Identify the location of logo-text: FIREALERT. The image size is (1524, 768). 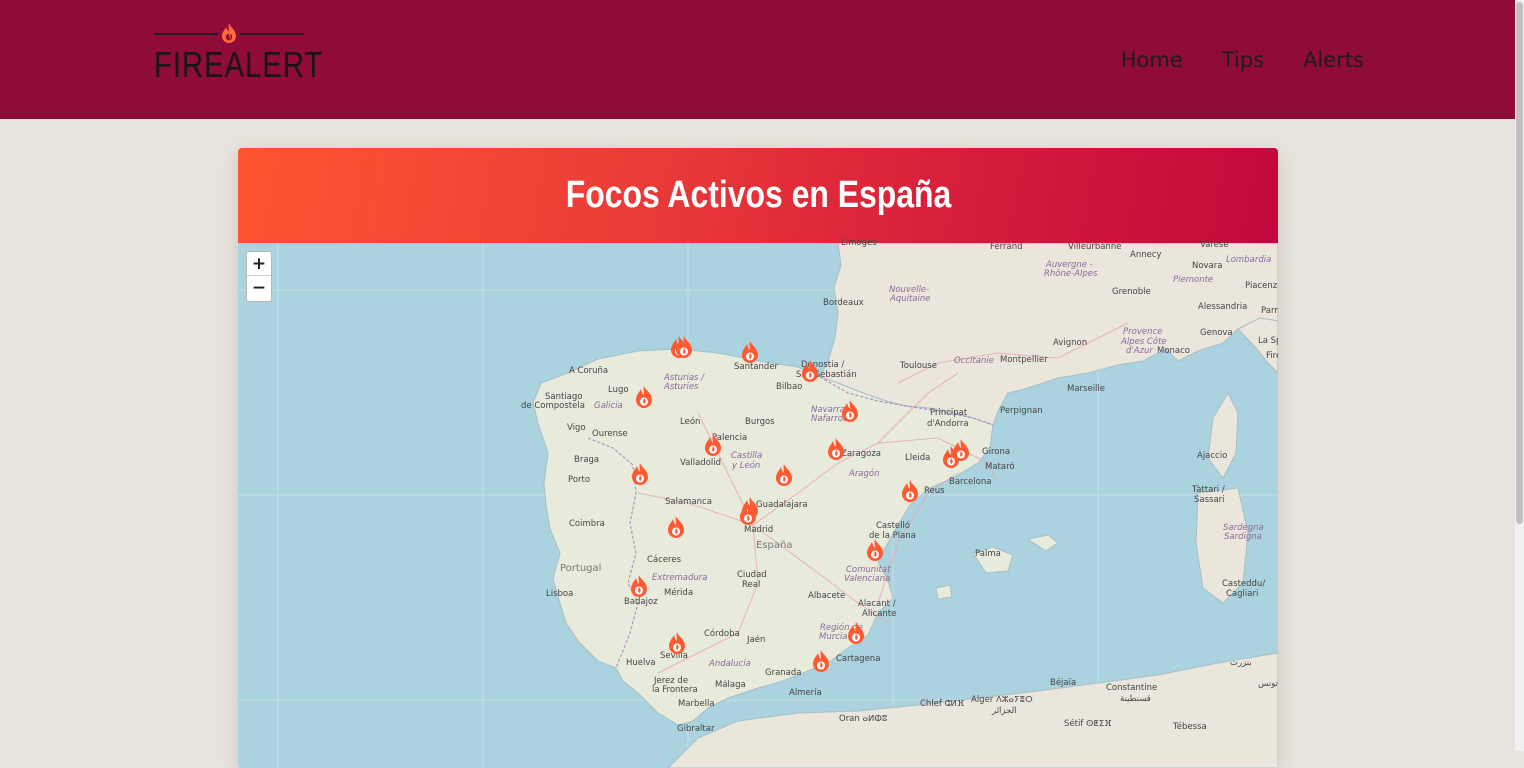
(239, 64).